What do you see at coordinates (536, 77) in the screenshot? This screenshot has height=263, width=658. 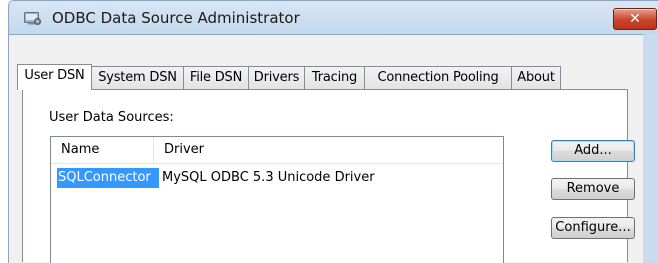 I see `tab-about: About` at bounding box center [536, 77].